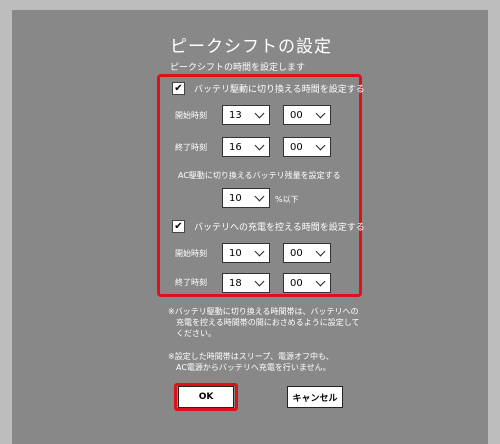  Describe the element at coordinates (296, 147) in the screenshot. I see `battery-end-minute-value: 00` at that location.